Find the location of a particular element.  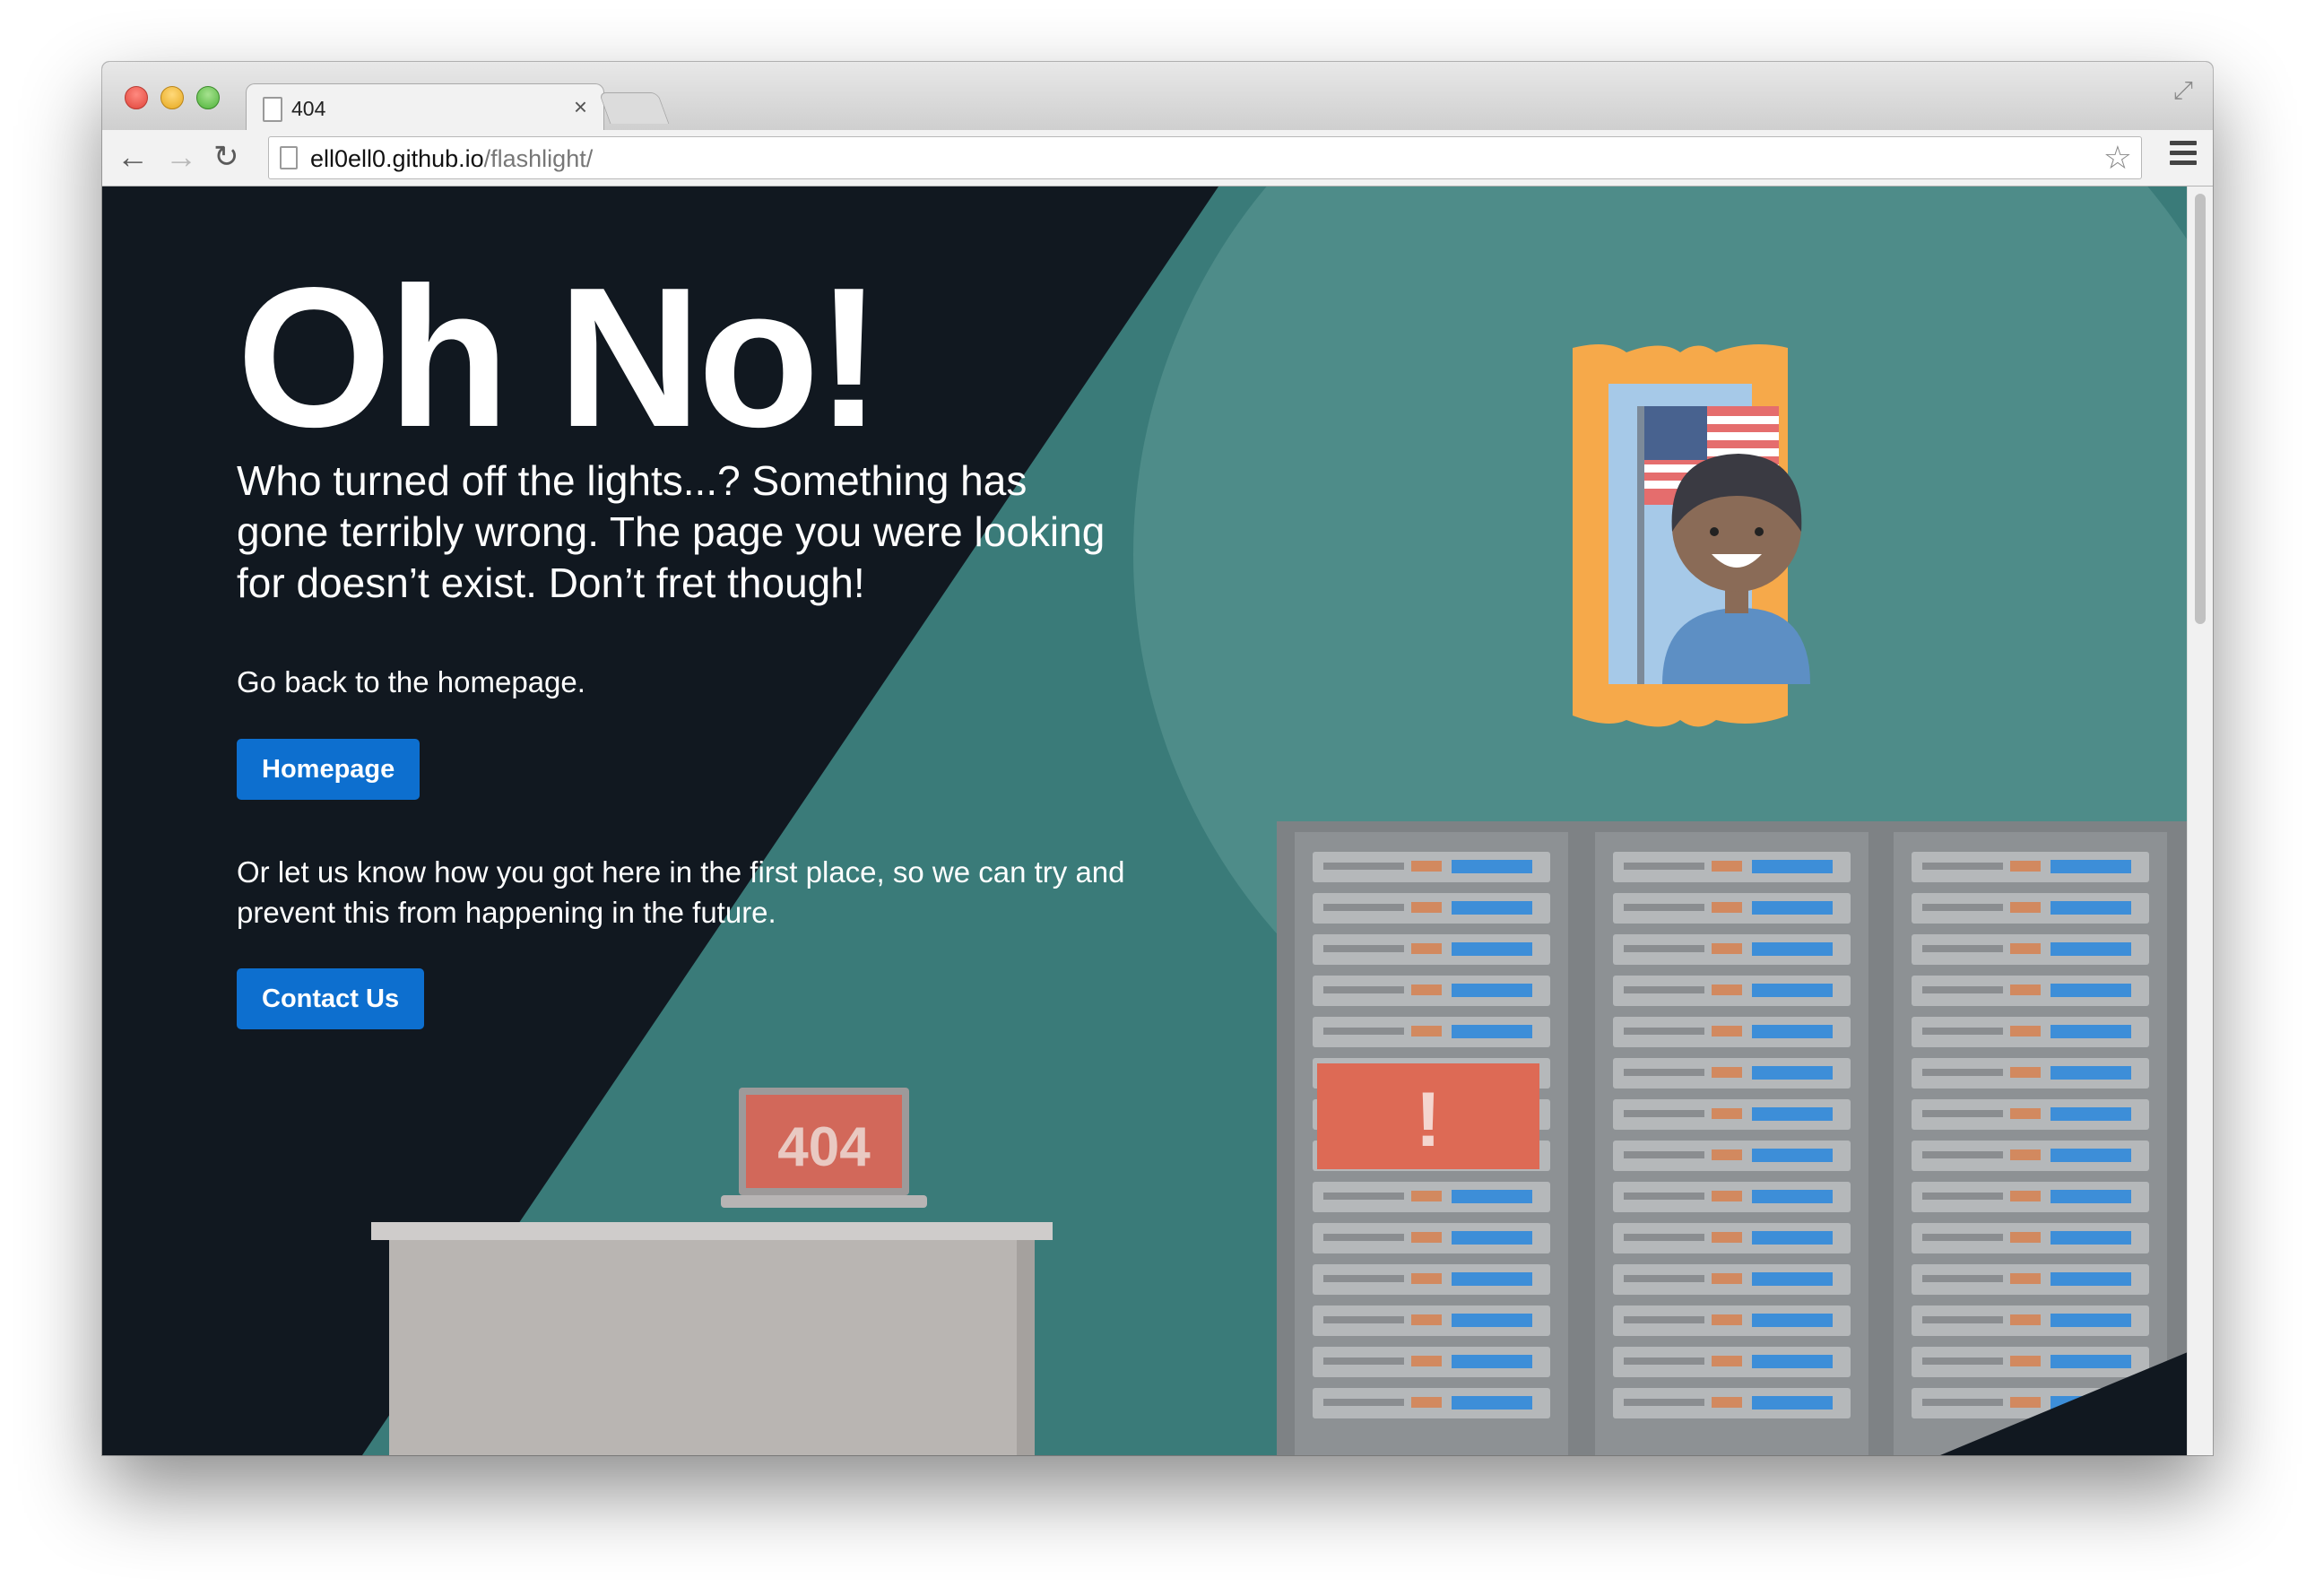

bookmark-star-icon: ☆ is located at coordinates (2117, 158).